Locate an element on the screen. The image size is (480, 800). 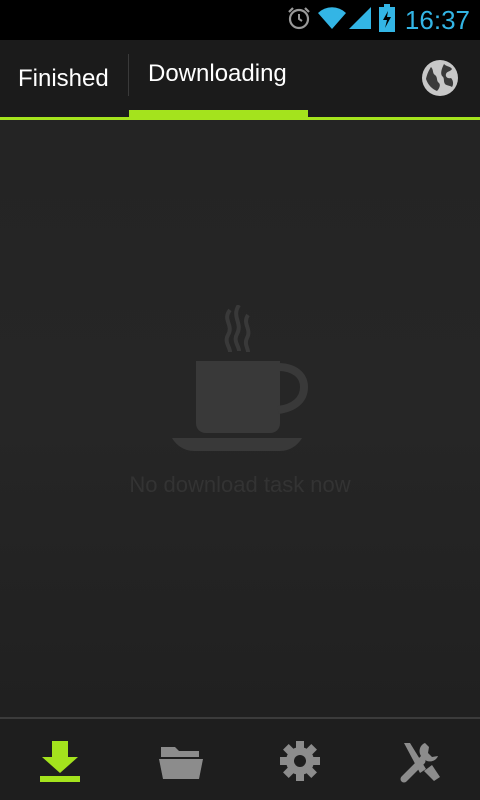
status-icons: 16:37 is located at coordinates (382, 20).